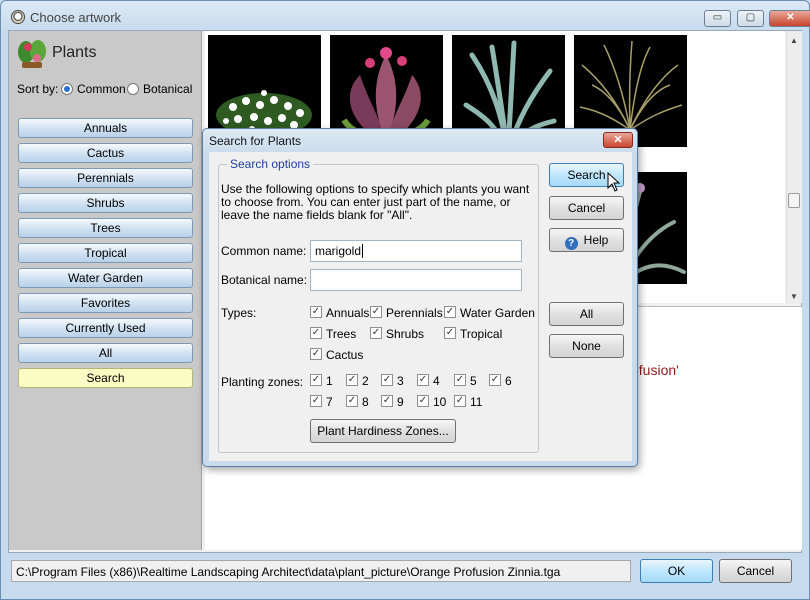 The image size is (810, 600). Describe the element at coordinates (133, 89) in the screenshot. I see `sort-botanical-radio` at that location.